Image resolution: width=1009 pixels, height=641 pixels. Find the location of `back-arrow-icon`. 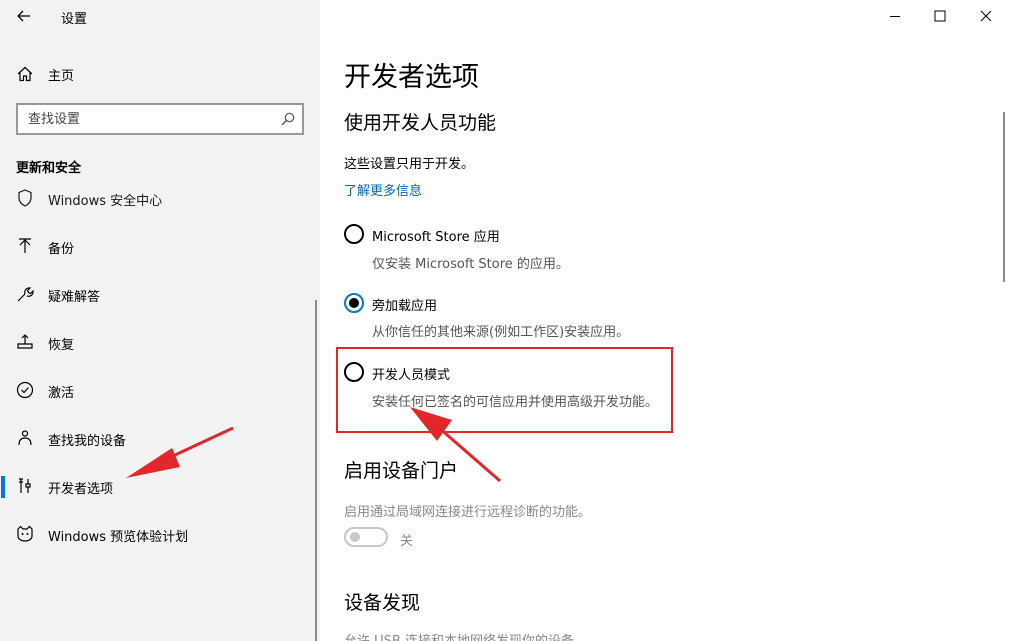

back-arrow-icon is located at coordinates (23, 16).